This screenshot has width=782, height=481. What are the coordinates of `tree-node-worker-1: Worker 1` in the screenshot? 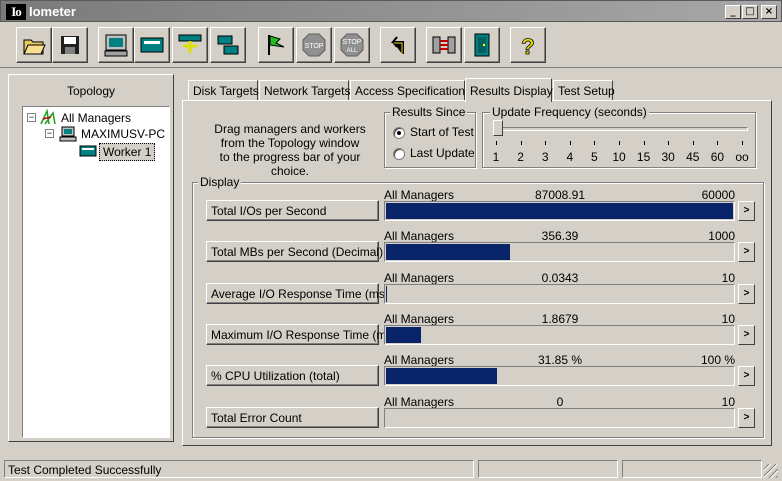 It's located at (127, 152).